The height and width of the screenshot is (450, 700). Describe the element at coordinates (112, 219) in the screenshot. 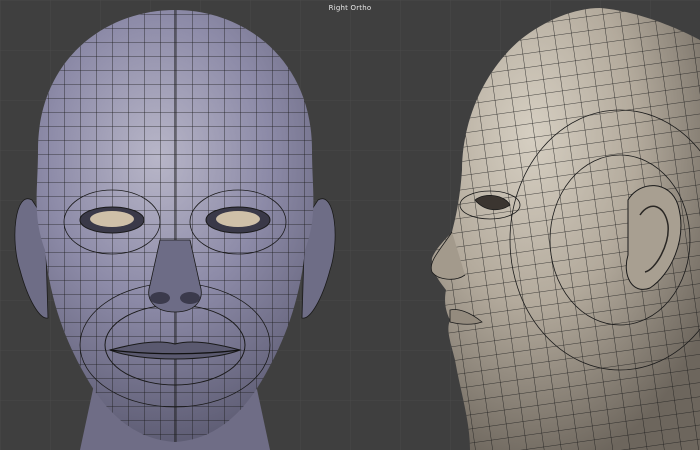

I see `left-eye-hole` at that location.